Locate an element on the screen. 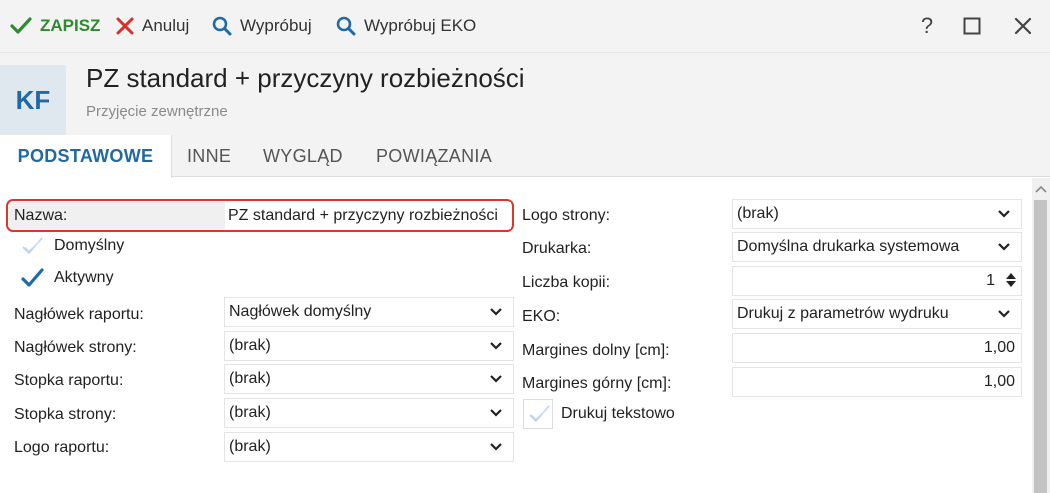  report-header-value: Nagłówek domyślny is located at coordinates (300, 311).